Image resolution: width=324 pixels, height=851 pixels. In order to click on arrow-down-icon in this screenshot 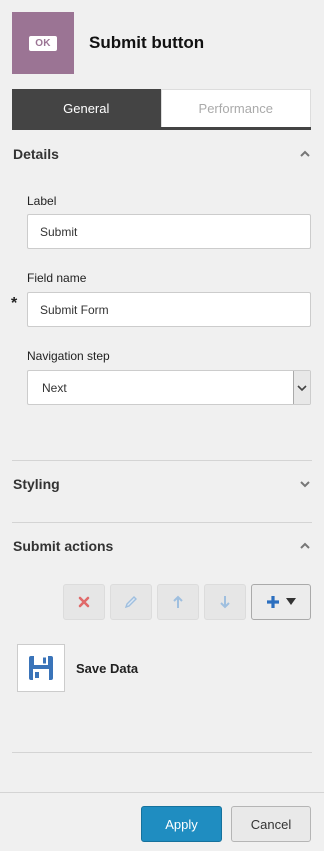, I will do `click(225, 602)`.